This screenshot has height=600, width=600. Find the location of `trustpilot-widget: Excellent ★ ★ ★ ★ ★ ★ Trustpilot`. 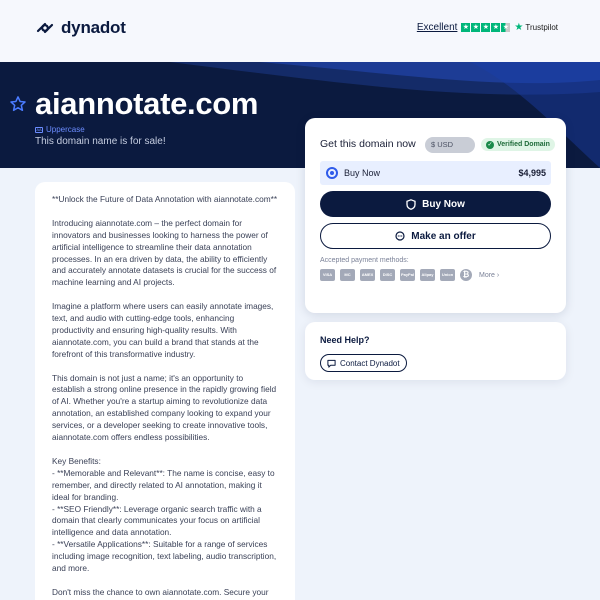

trustpilot-widget: Excellent ★ ★ ★ ★ ★ ★ Trustpilot is located at coordinates (487, 27).